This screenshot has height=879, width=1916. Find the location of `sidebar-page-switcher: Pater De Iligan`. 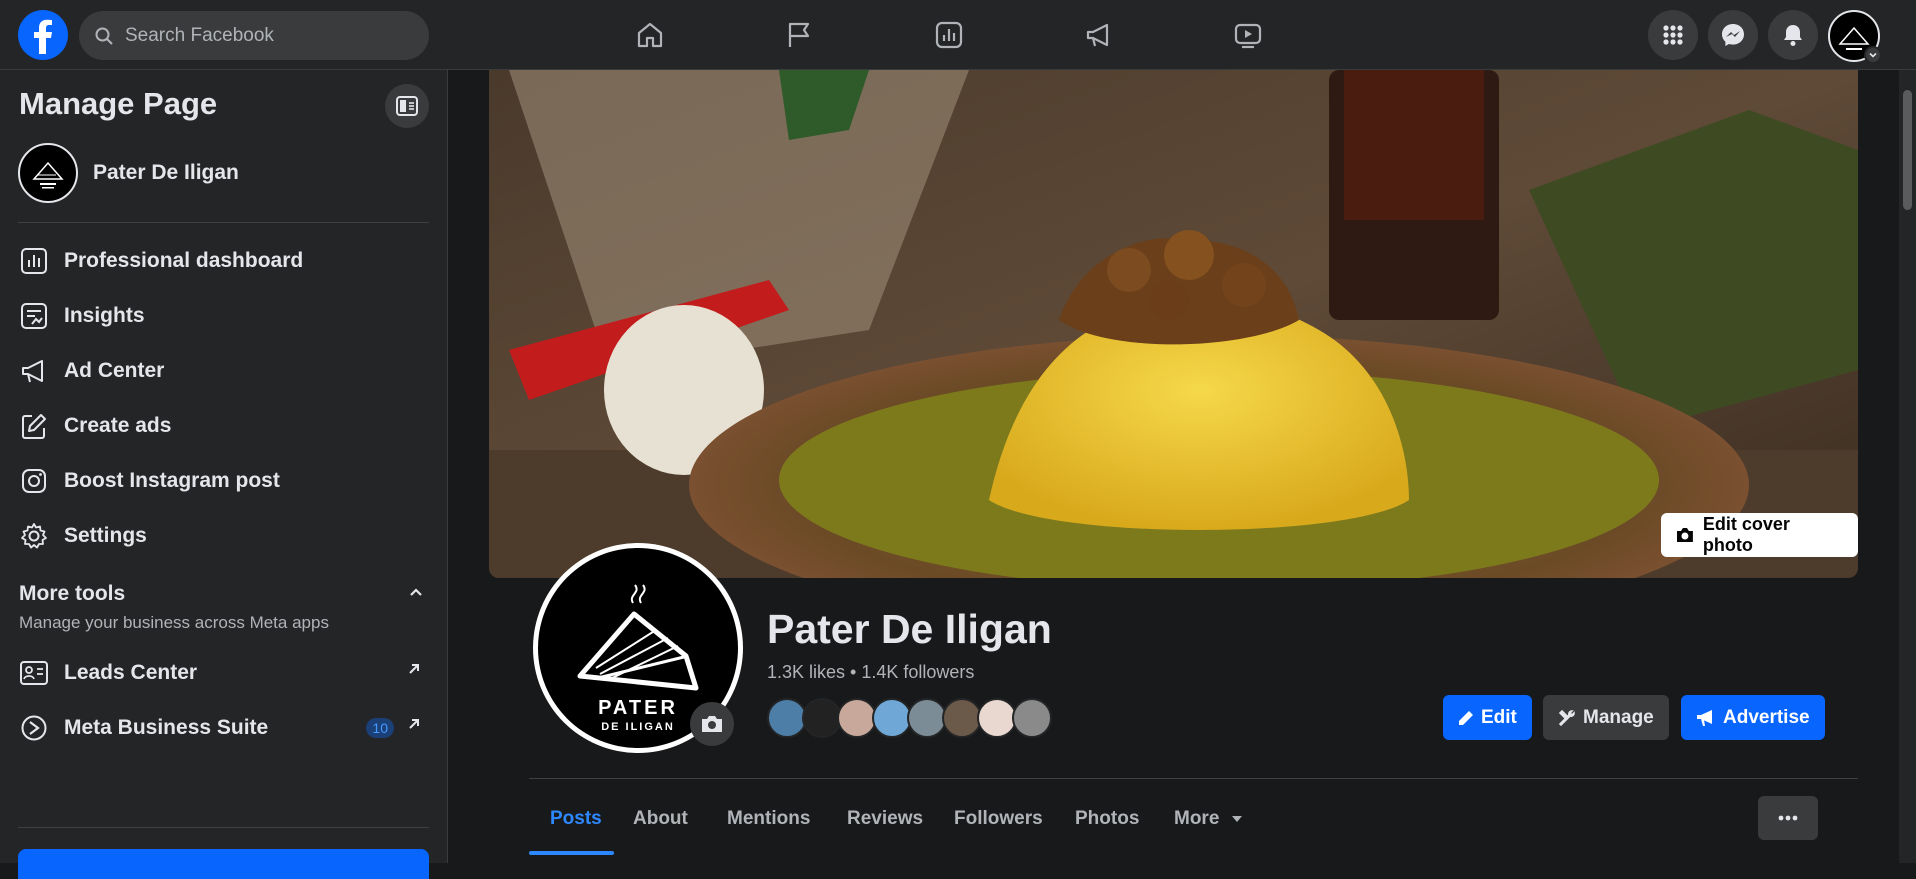

sidebar-page-switcher: Pater De Iligan is located at coordinates (128, 173).